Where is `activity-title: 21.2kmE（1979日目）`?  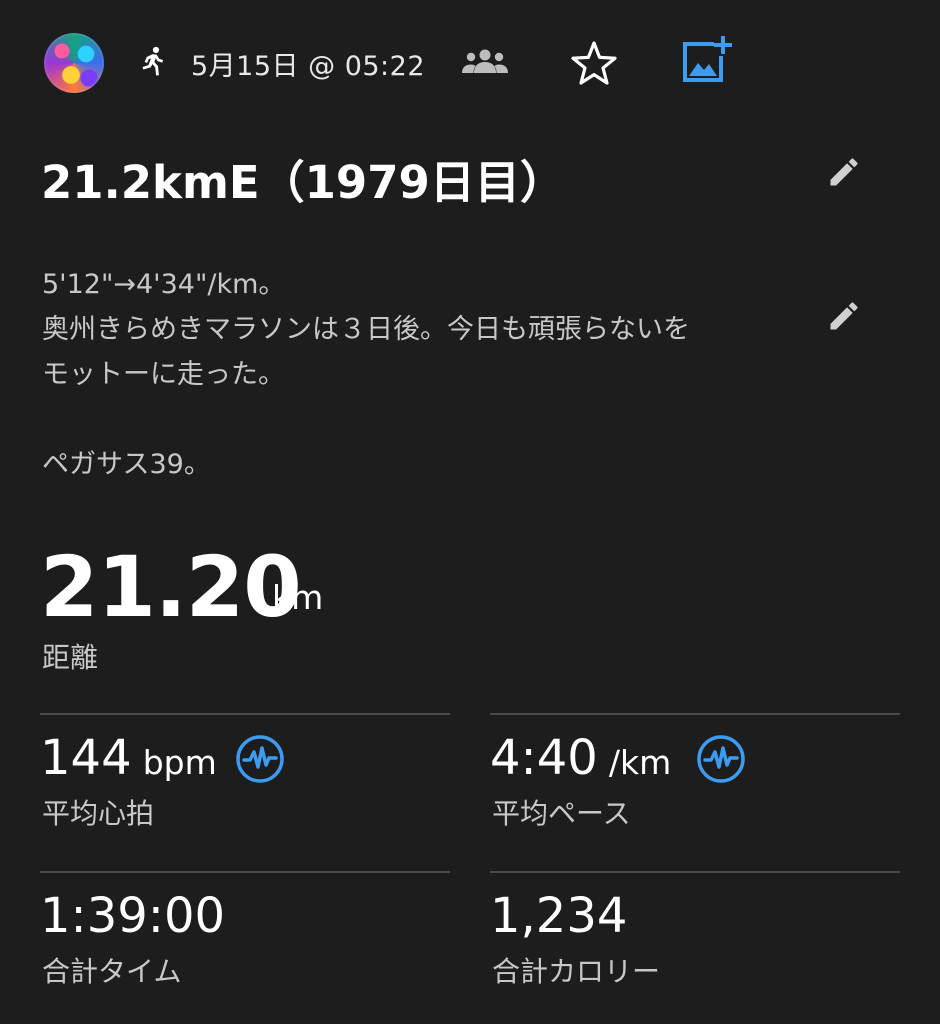
activity-title: 21.2kmE（1979日目） is located at coordinates (303, 182).